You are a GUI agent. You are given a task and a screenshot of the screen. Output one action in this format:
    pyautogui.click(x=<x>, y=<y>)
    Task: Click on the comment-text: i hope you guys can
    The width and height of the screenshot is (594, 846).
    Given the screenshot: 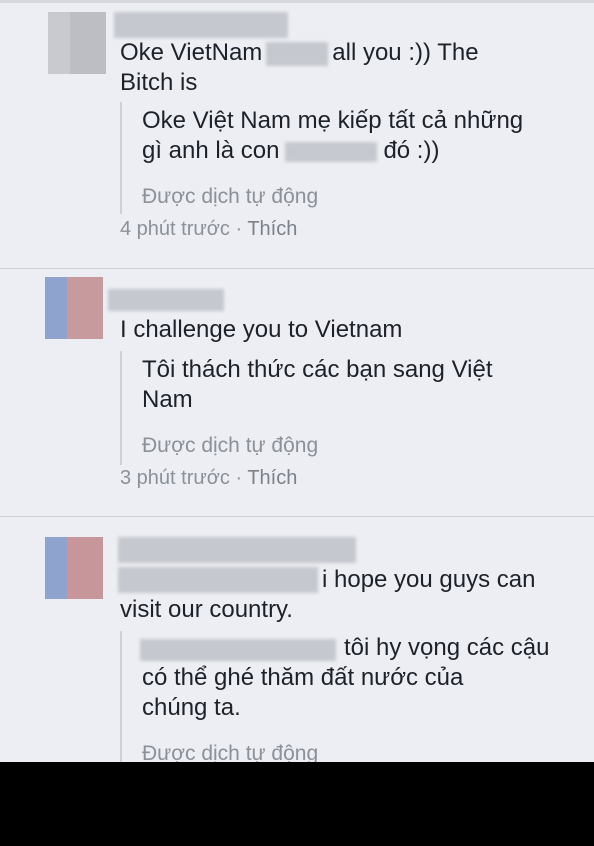 What is the action you would take?
    pyautogui.click(x=429, y=579)
    